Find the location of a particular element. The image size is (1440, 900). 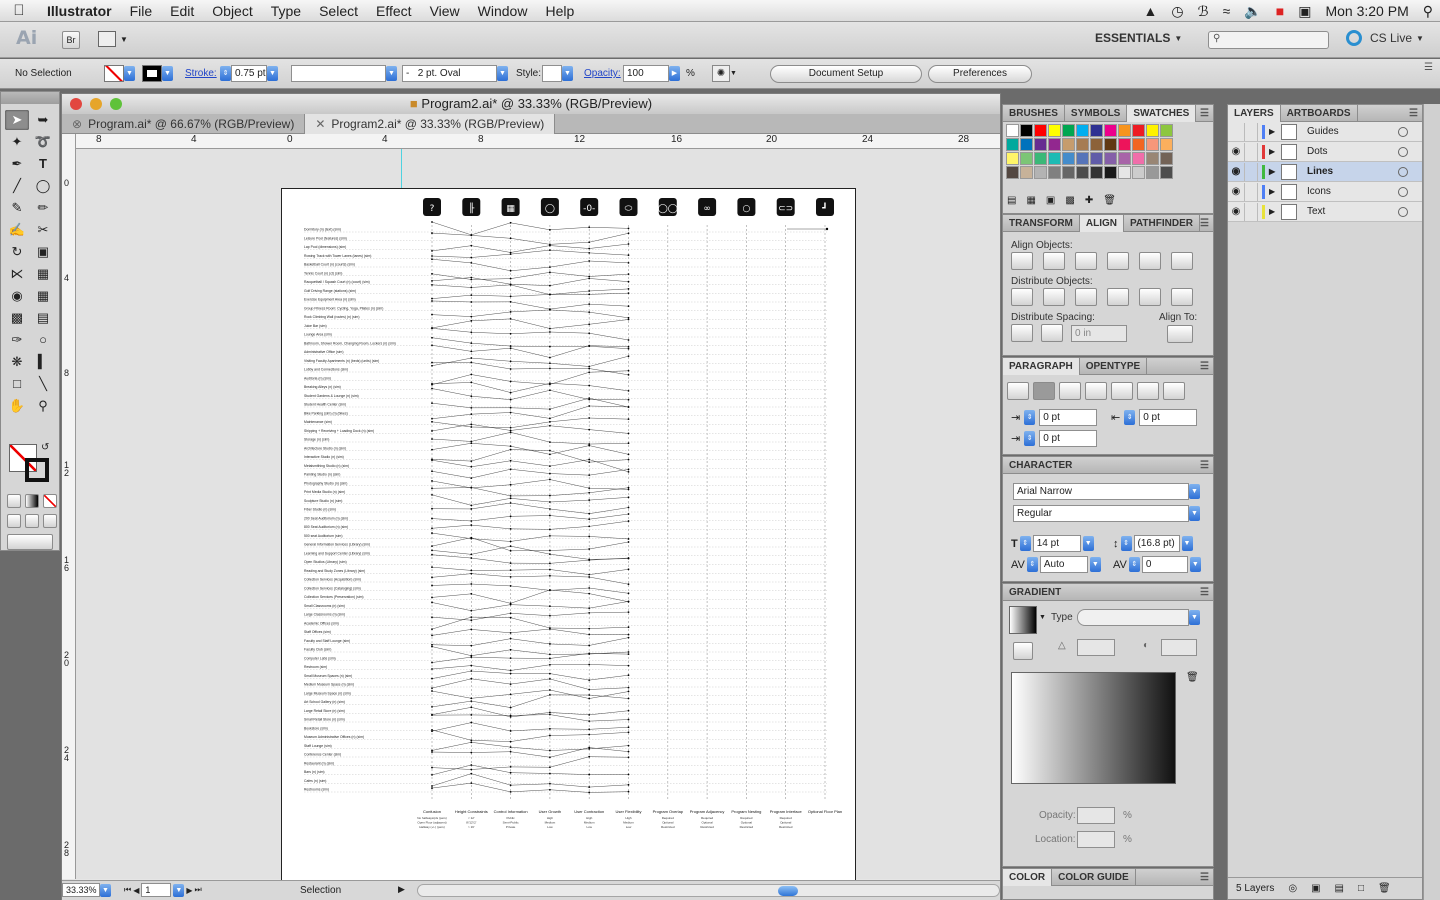

layer-name: Lines is located at coordinates (1352, 171).